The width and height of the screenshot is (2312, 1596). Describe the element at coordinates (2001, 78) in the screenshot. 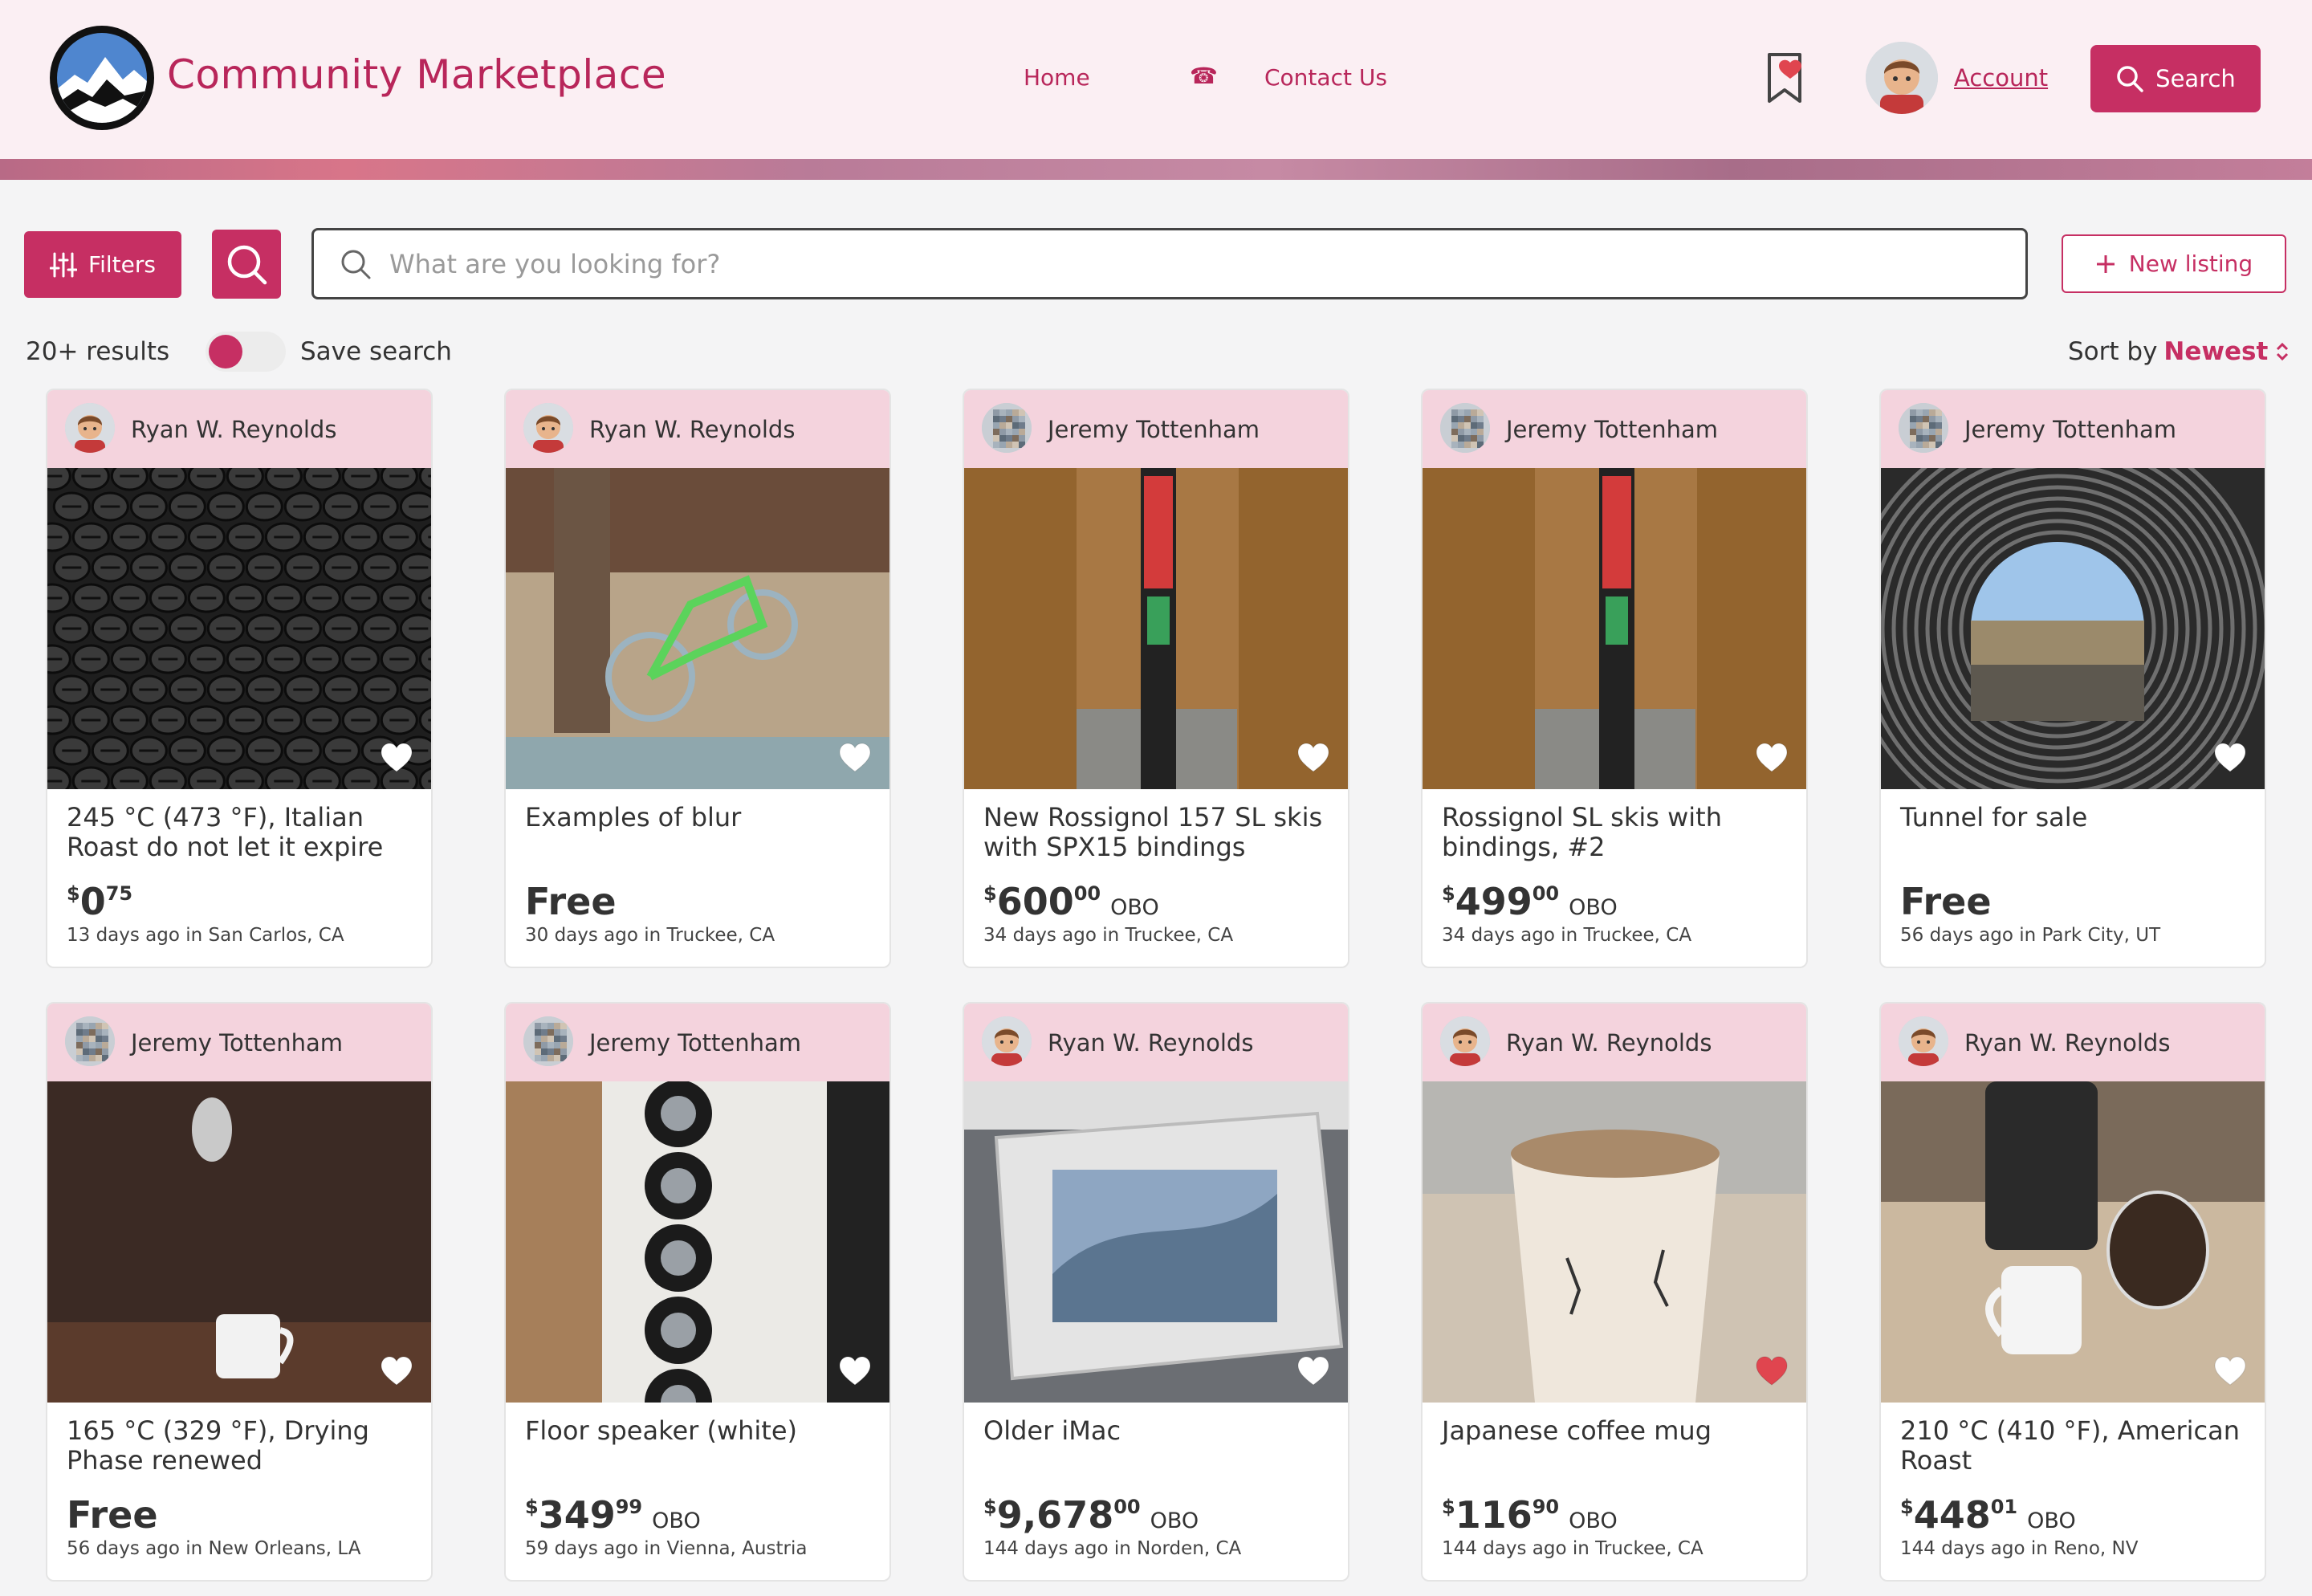

I see `account-link: Account` at that location.